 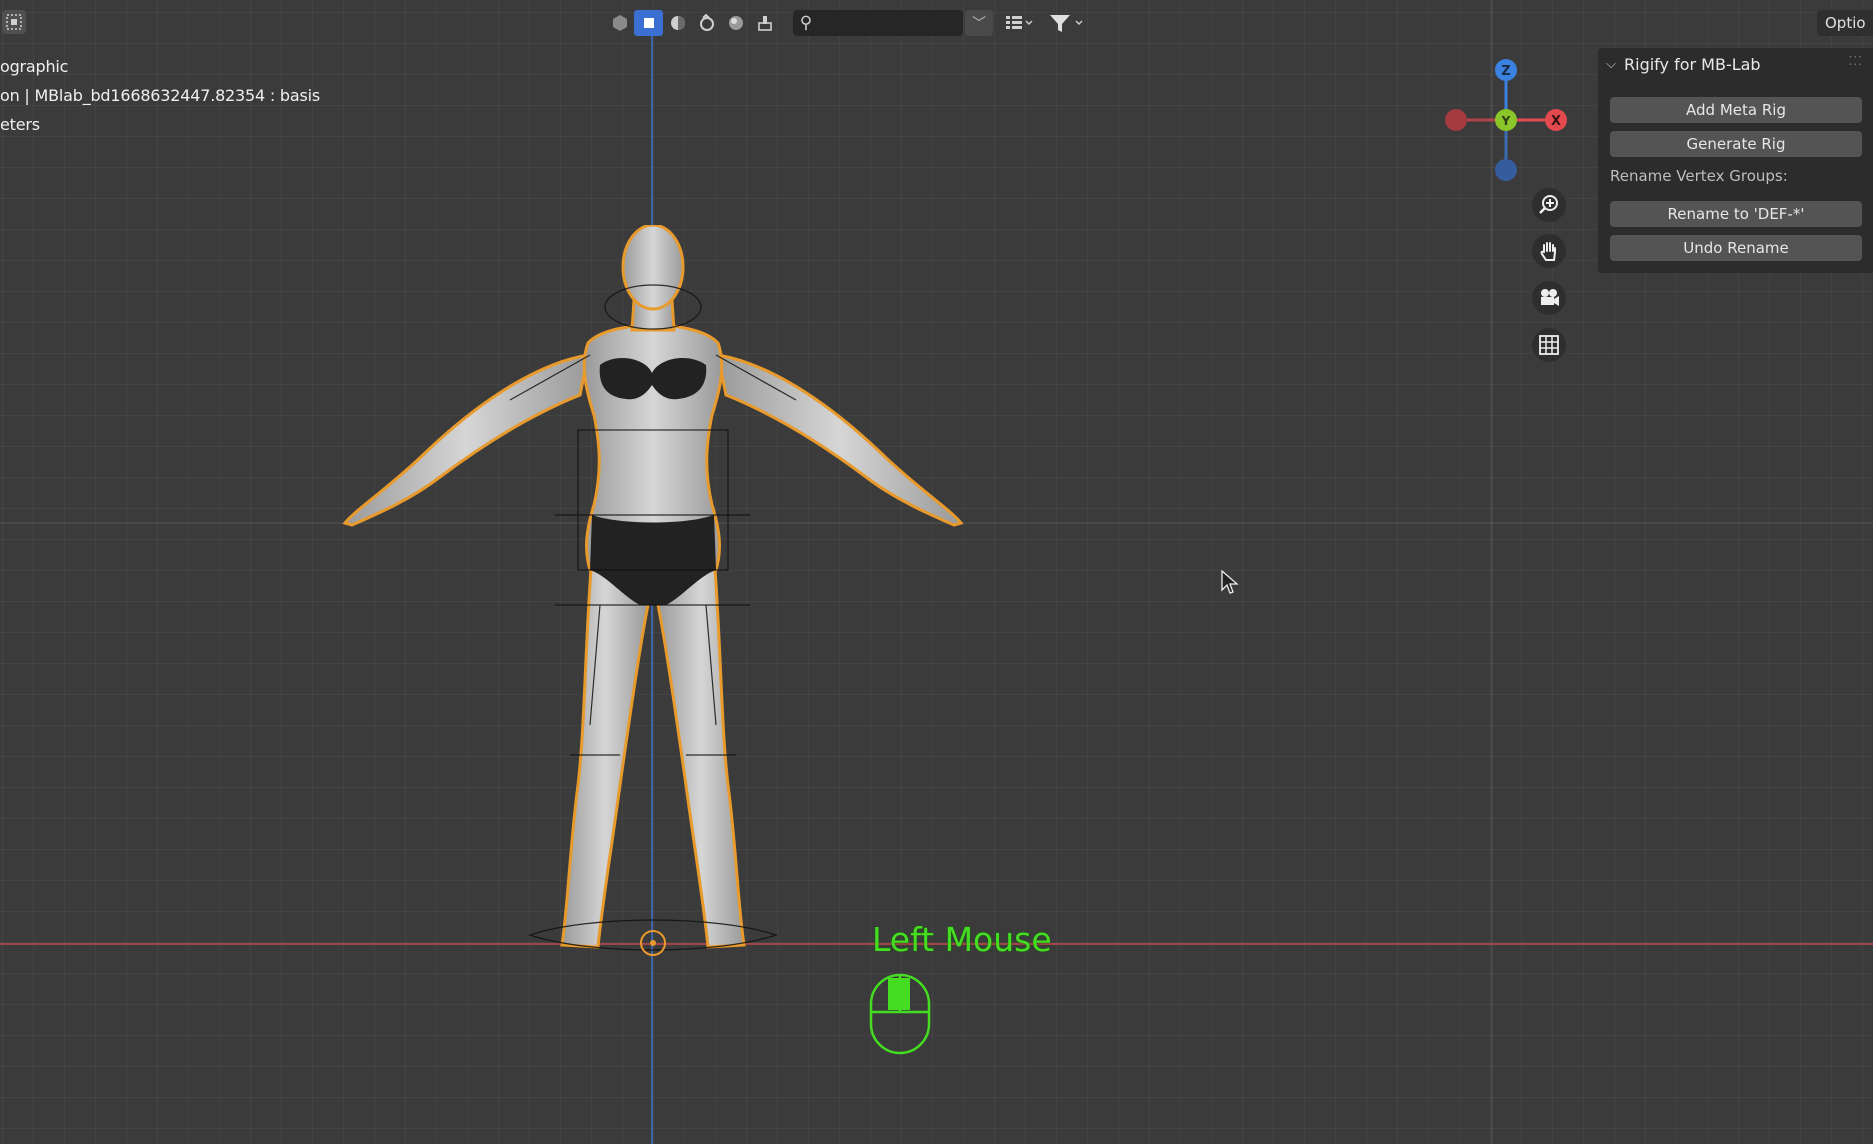 I want to click on gizmo-x-label: X, so click(x=1556, y=121).